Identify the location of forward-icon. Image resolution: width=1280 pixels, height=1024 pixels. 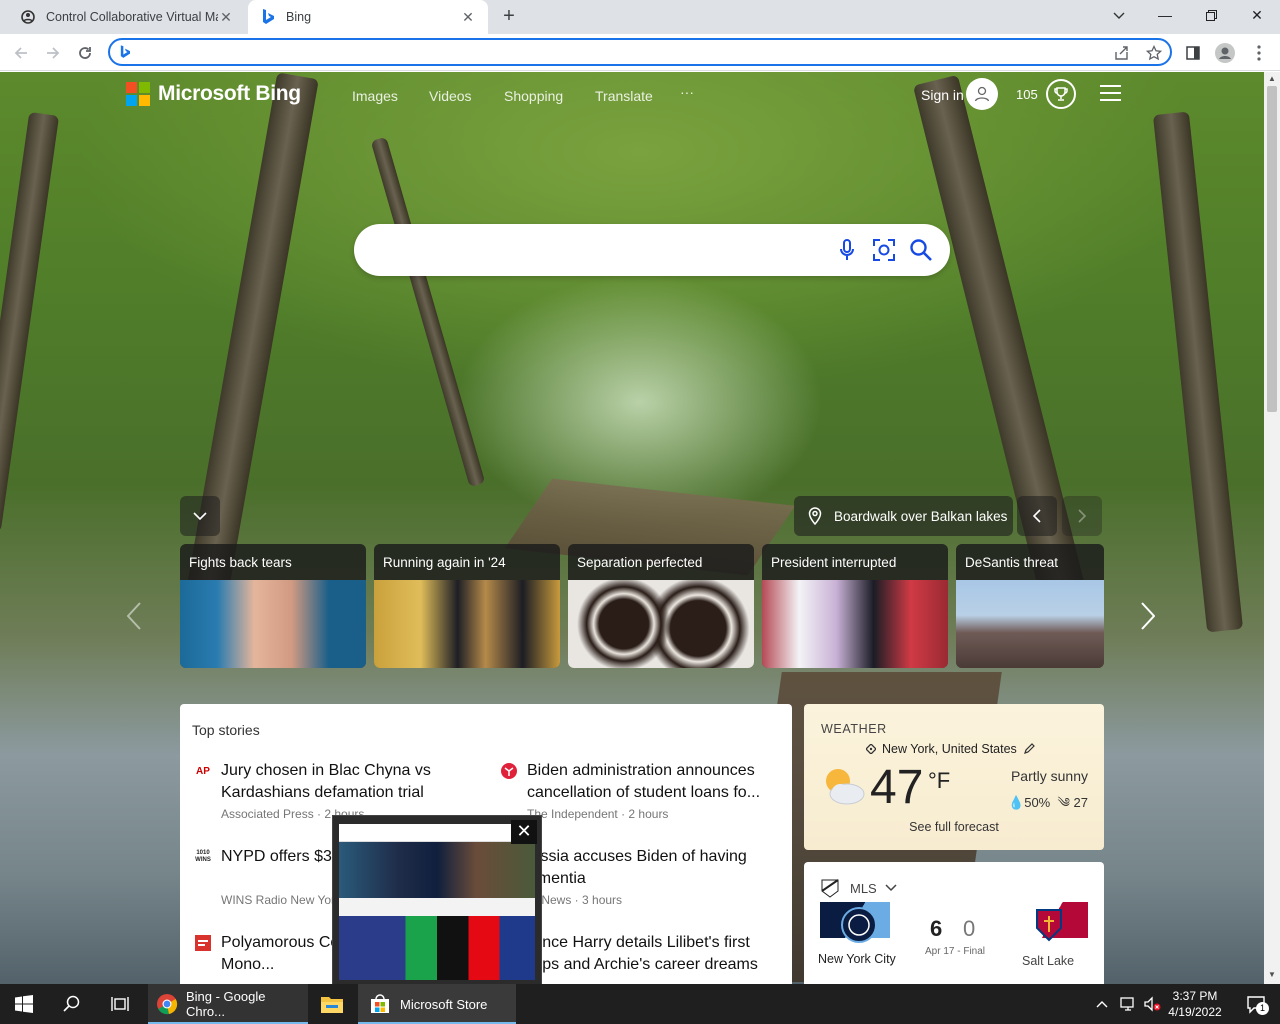
(53, 53).